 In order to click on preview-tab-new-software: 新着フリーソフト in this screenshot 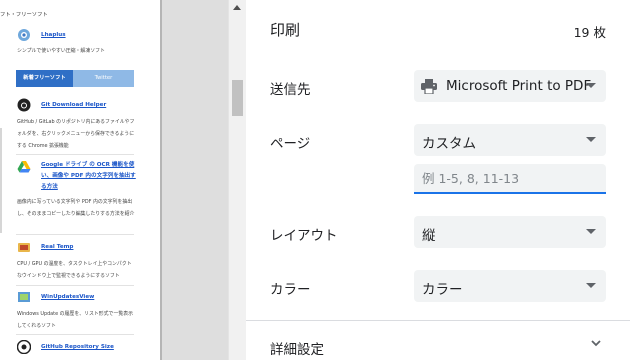, I will do `click(44, 78)`.